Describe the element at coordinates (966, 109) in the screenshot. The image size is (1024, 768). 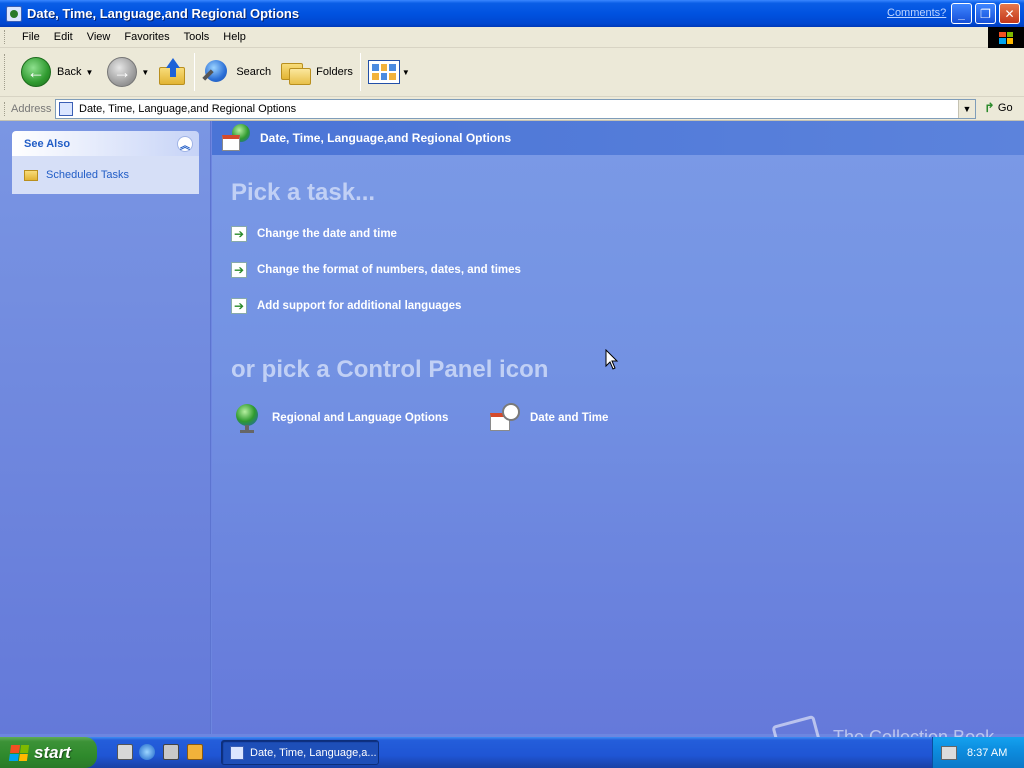
I see `address-dropdown-icon: ▼` at that location.